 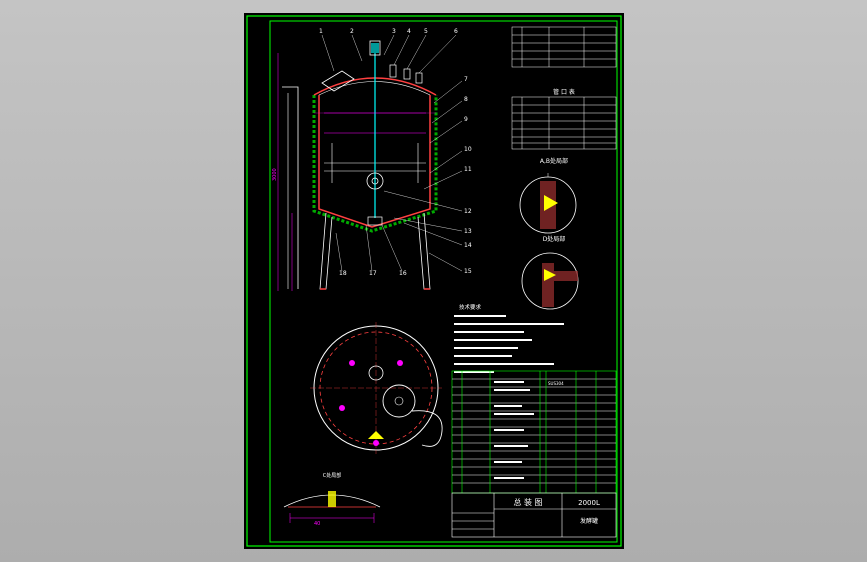 What do you see at coordinates (321, 31) in the screenshot?
I see `callout-1: 1` at bounding box center [321, 31].